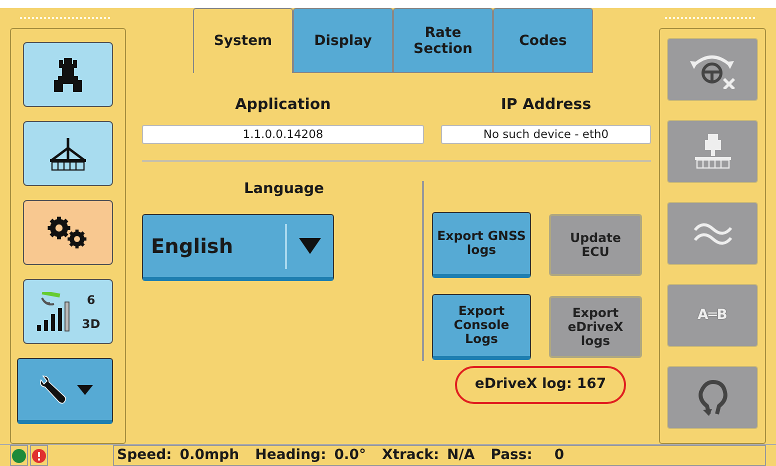  I want to click on caret-icon, so click(85, 389).